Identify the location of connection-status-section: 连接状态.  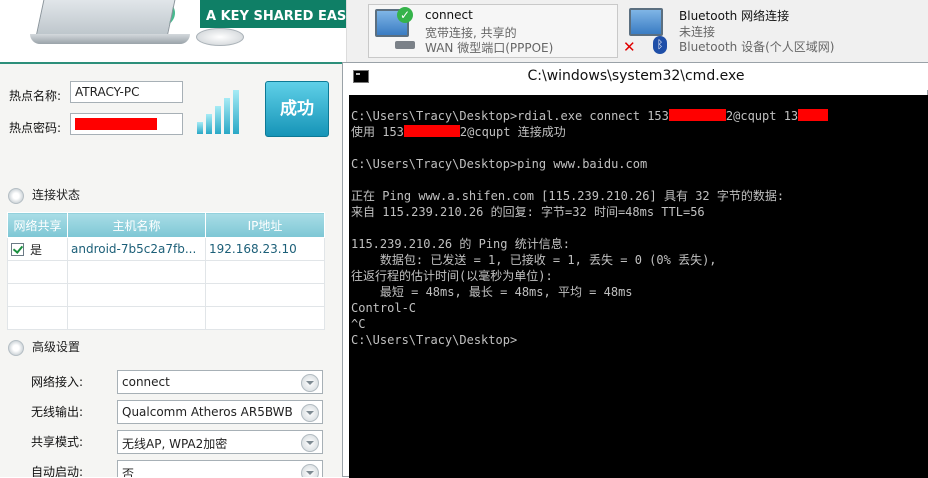
(44, 195).